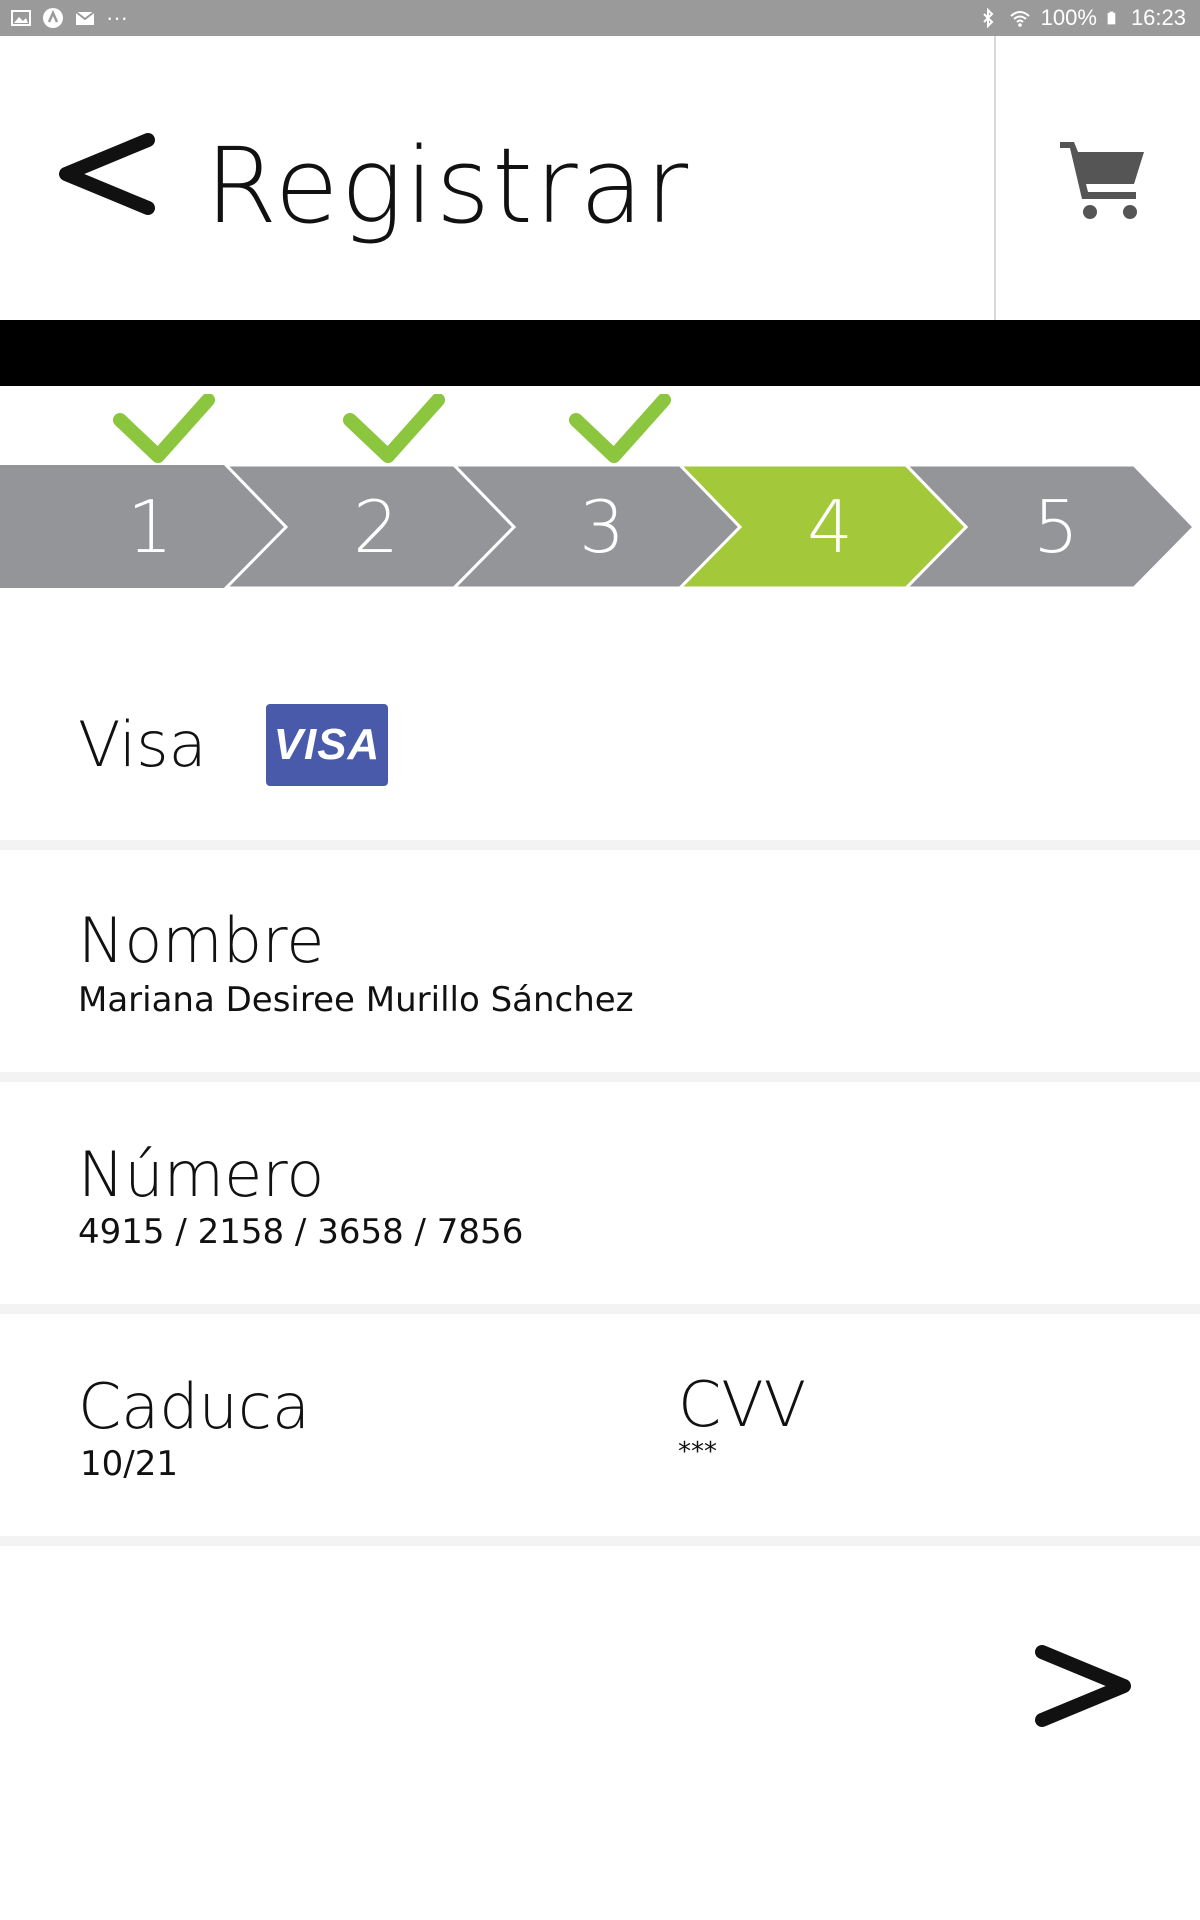  I want to click on bluetooth-icon, so click(988, 18).